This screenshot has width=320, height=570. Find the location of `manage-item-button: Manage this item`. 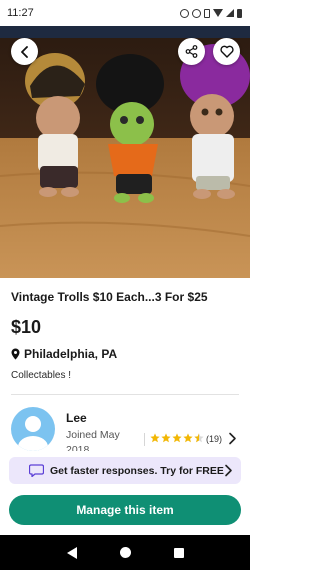

manage-item-button: Manage this item is located at coordinates (125, 510).